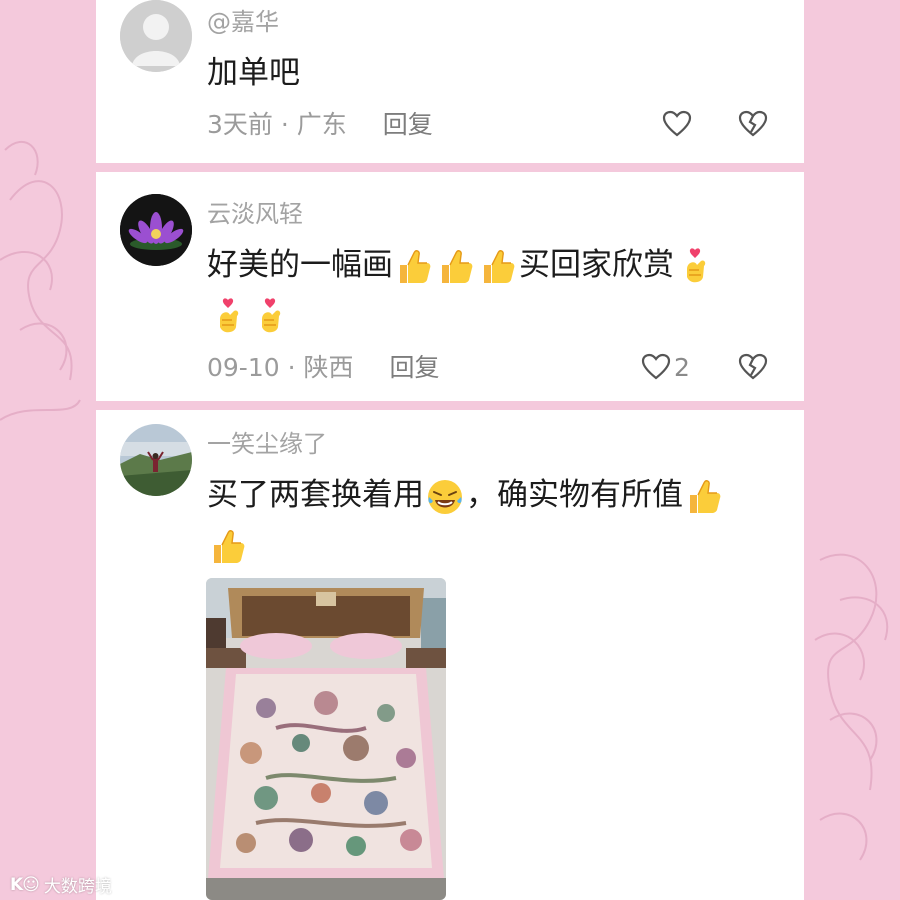 This screenshot has height=900, width=900. I want to click on comment-text-tail: 买回家欣赏, so click(596, 265).